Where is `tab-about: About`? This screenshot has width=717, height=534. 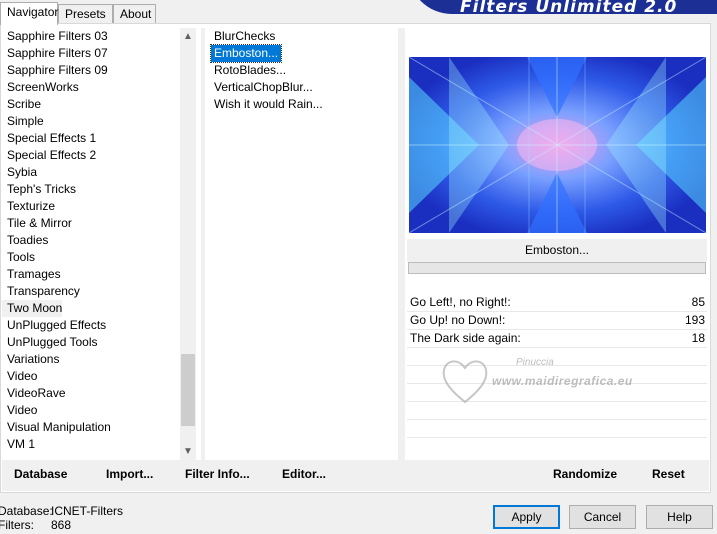 tab-about: About is located at coordinates (134, 14).